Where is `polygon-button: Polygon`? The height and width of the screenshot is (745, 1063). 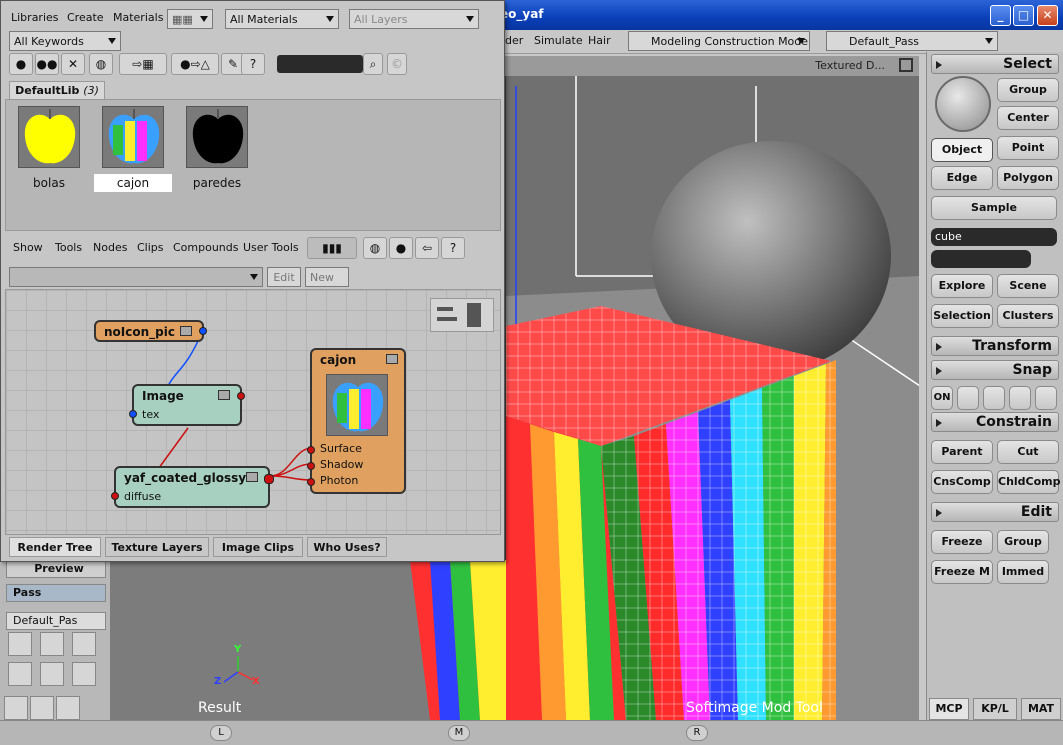
polygon-button: Polygon is located at coordinates (1028, 178).